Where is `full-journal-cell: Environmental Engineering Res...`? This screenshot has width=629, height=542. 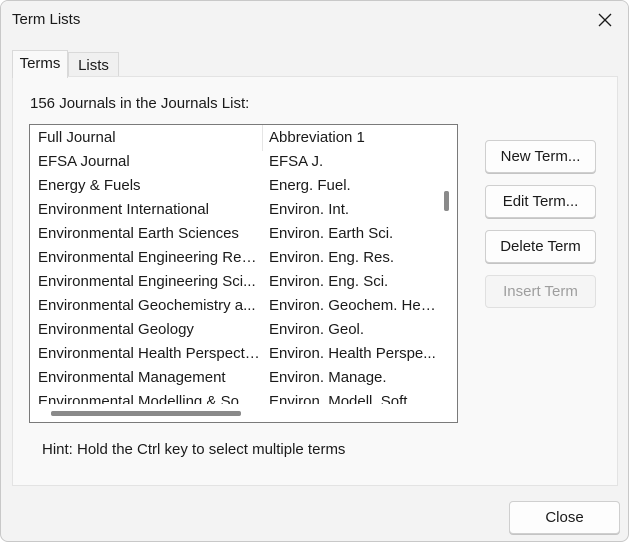 full-journal-cell: Environmental Engineering Res... is located at coordinates (149, 257).